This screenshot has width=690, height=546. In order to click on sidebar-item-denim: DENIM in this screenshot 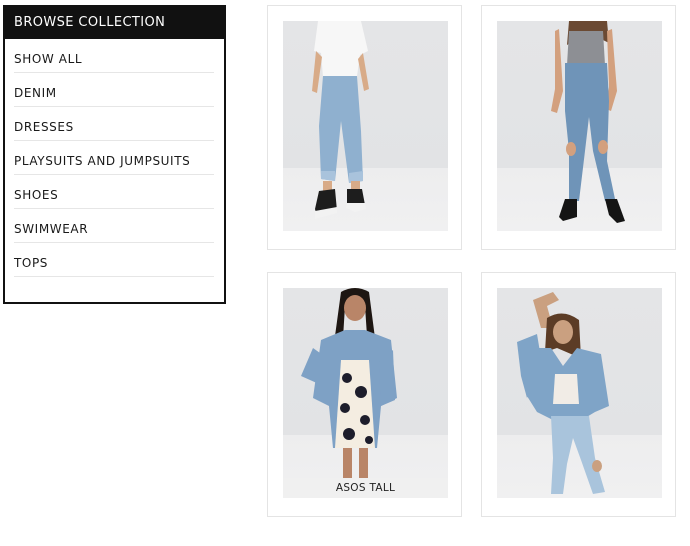, I will do `click(114, 90)`.